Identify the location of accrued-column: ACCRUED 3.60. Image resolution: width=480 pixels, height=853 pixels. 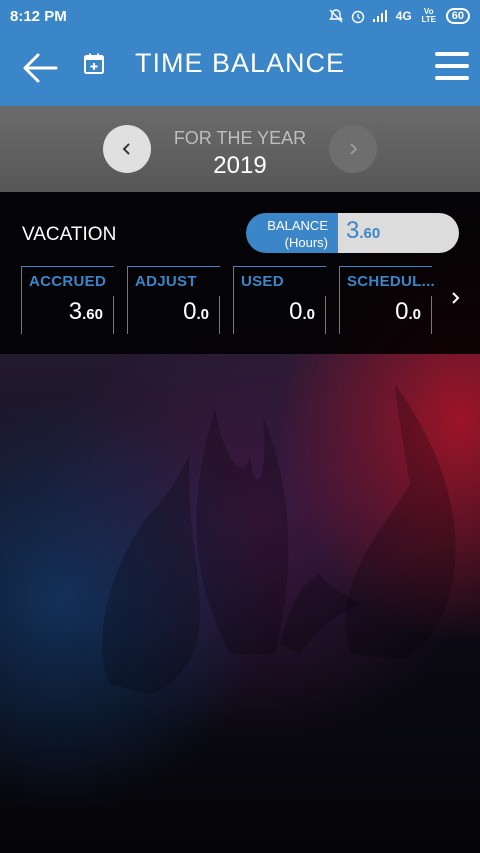
(67, 300).